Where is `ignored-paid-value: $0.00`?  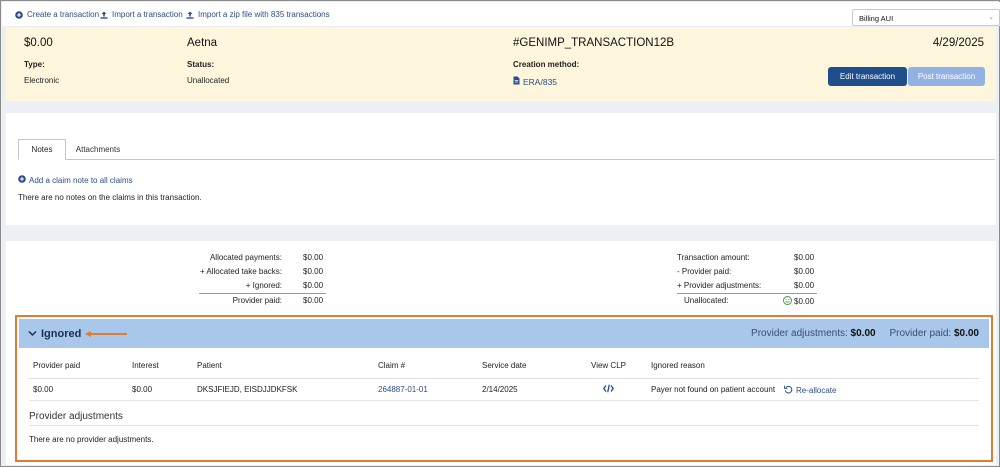 ignored-paid-value: $0.00 is located at coordinates (966, 333).